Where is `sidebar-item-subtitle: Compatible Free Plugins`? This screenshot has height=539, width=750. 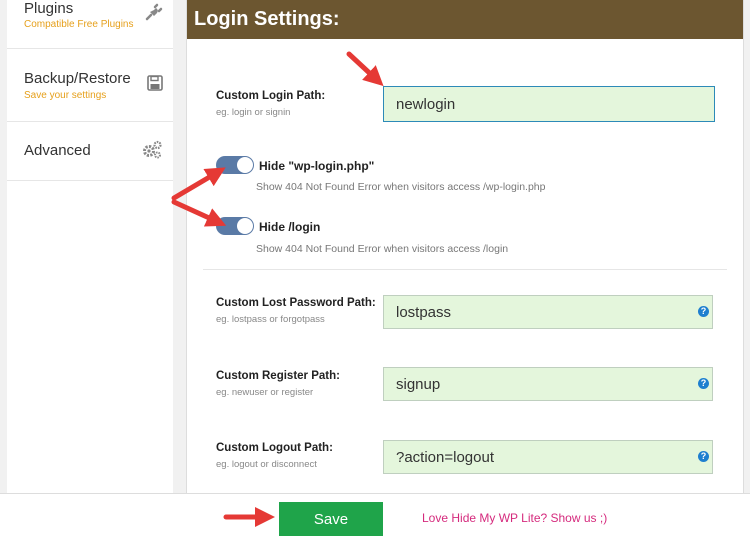 sidebar-item-subtitle: Compatible Free Plugins is located at coordinates (79, 24).